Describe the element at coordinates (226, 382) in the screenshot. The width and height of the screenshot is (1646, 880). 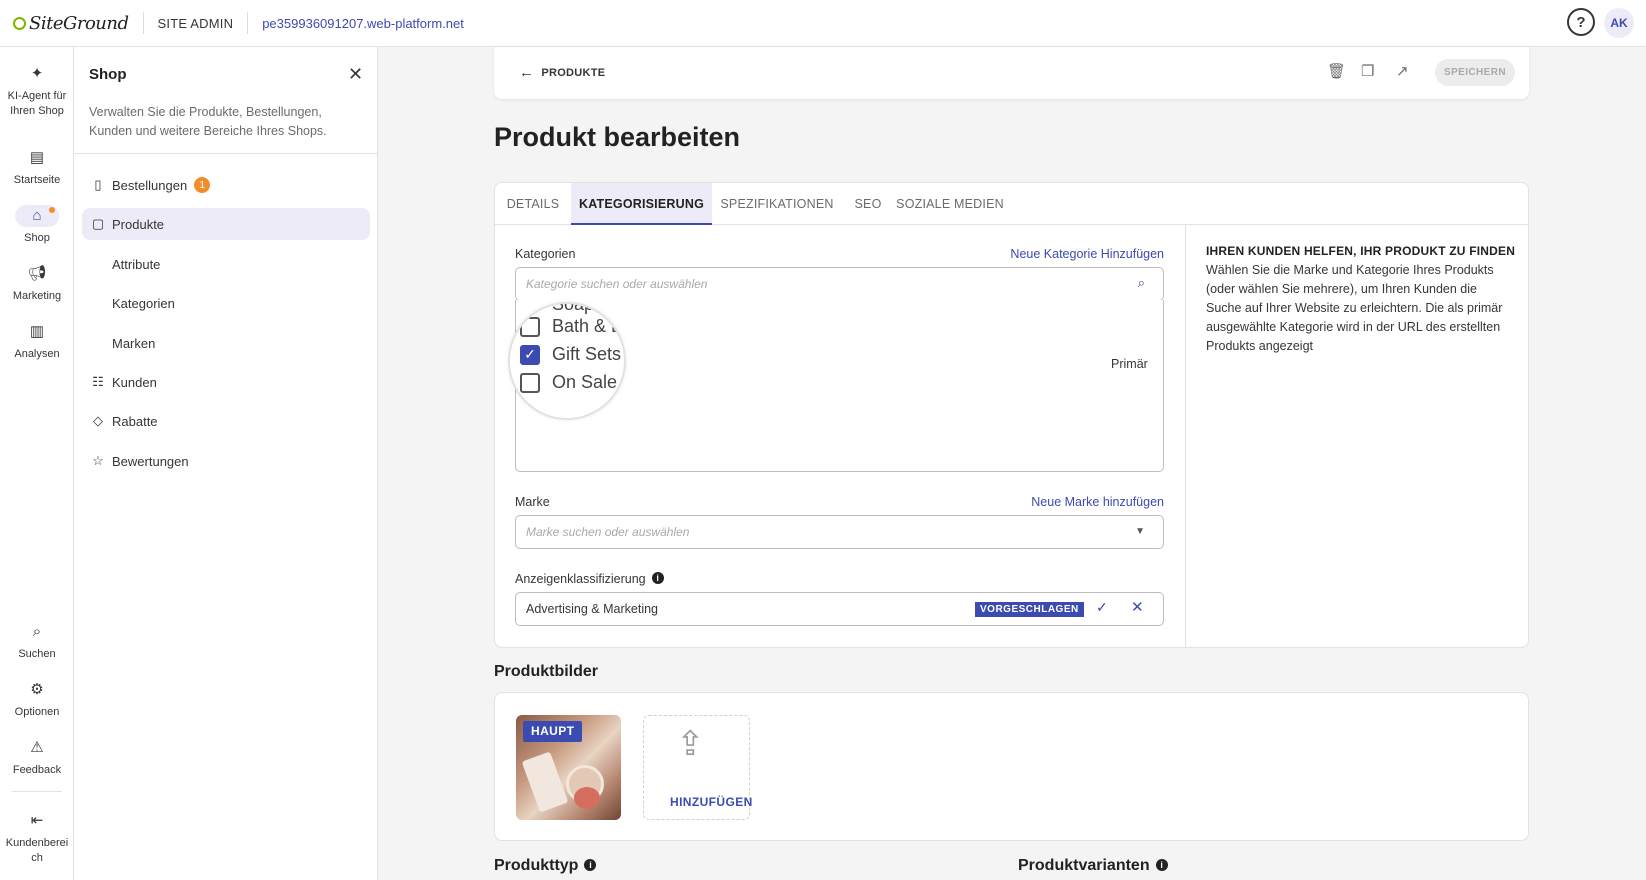
I see `nav-item-kunden: ☷ Kunden` at that location.